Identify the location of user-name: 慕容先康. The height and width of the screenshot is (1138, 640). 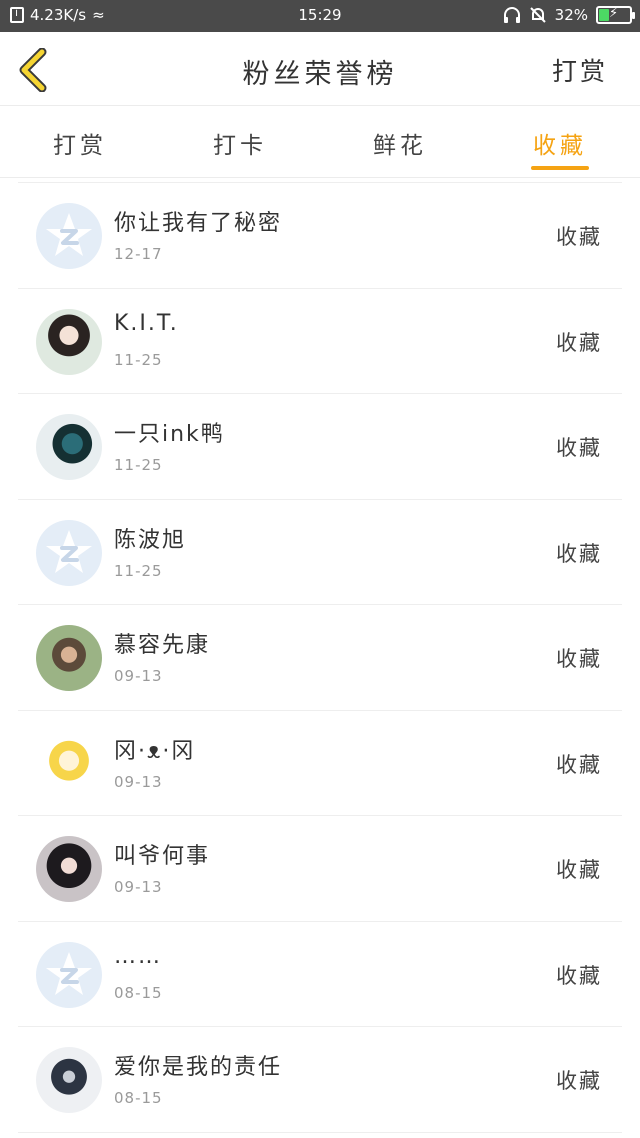
(162, 645).